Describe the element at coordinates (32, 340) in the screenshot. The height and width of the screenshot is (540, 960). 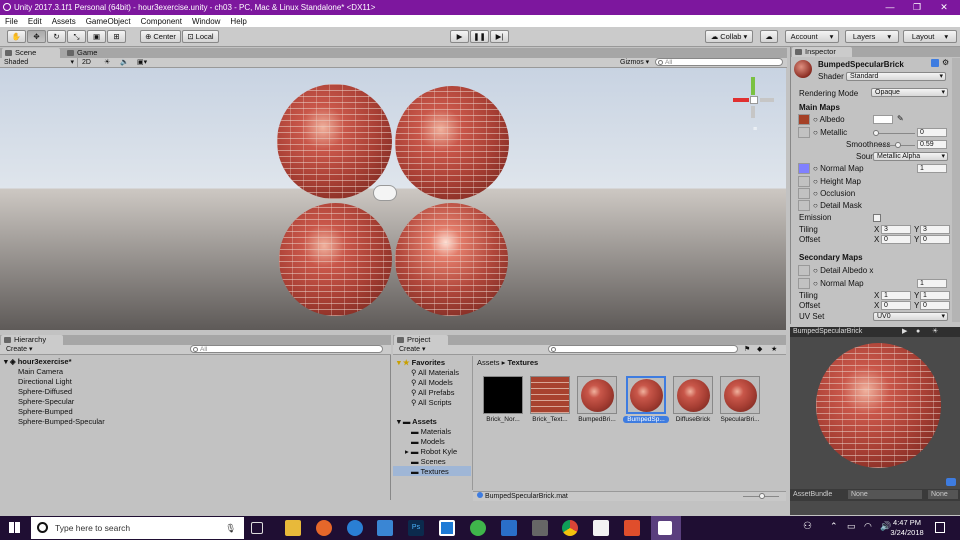
I see `tab-hierarchy: Hierarchy` at that location.